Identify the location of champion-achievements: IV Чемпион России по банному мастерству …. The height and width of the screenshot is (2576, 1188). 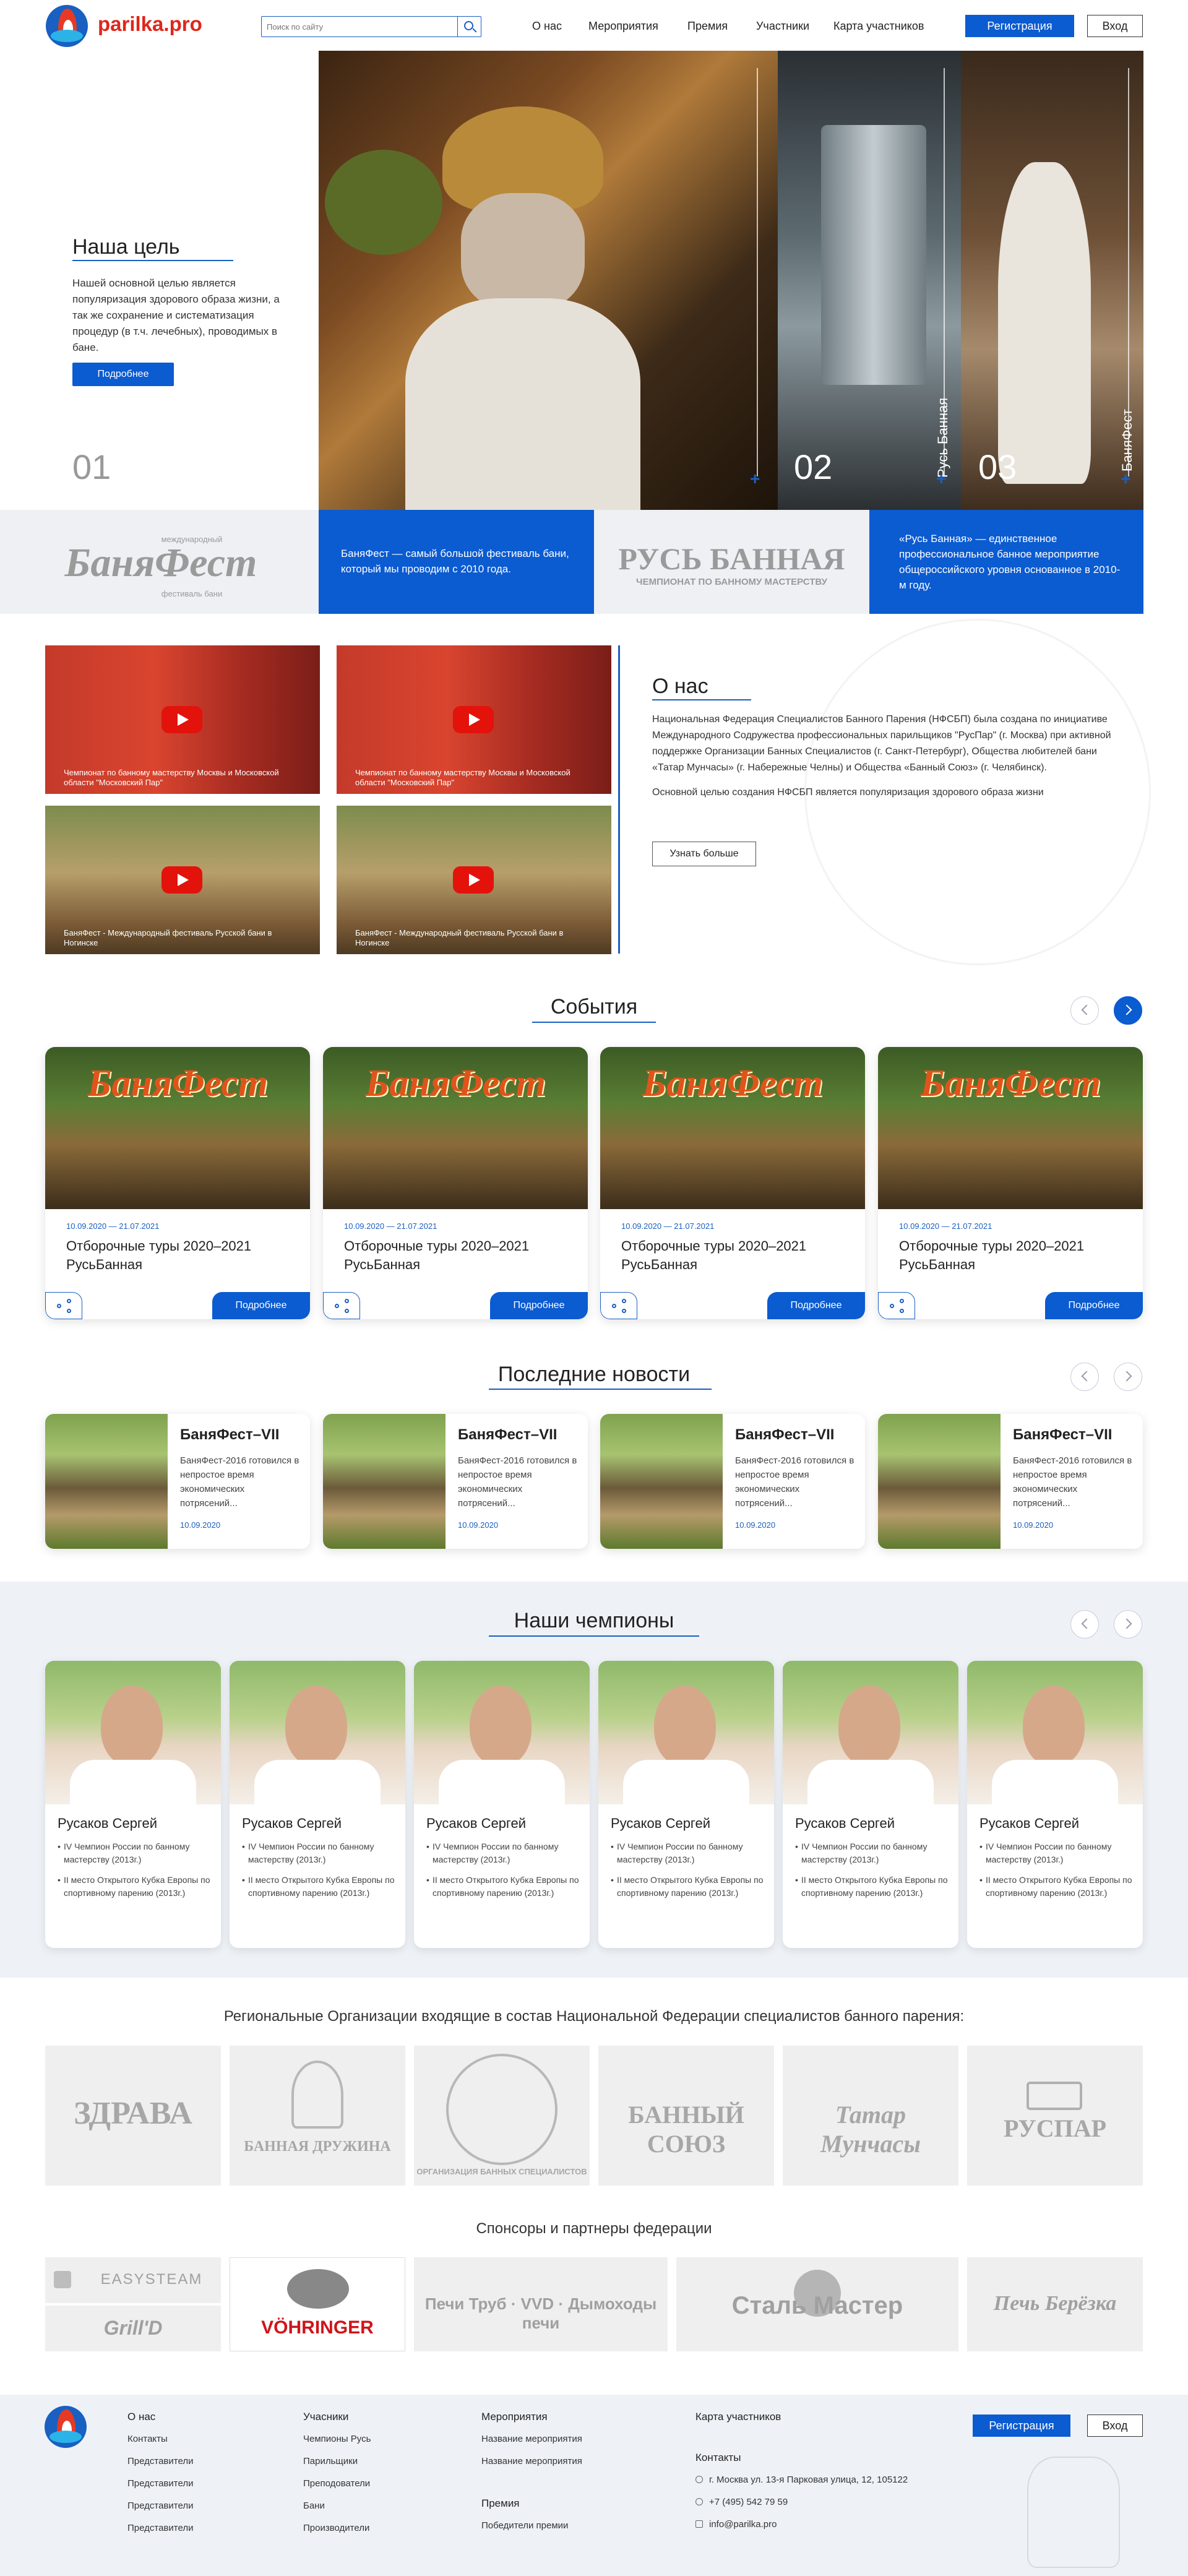
(687, 1873).